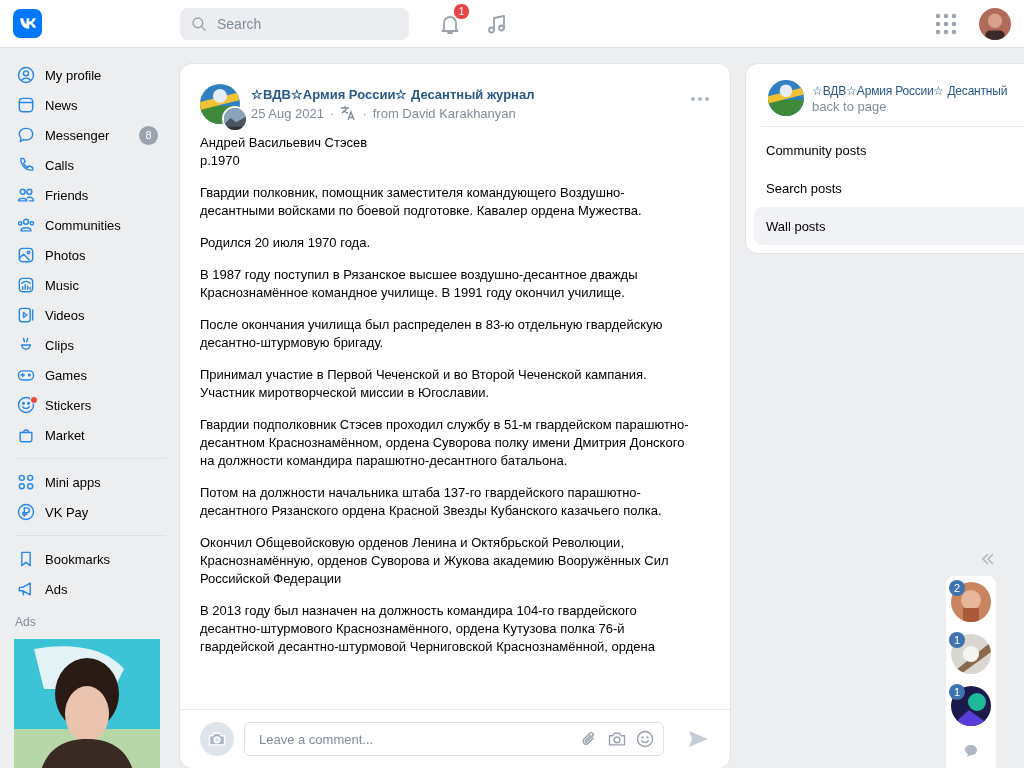 The image size is (1024, 768). Describe the element at coordinates (27, 23) in the screenshot. I see `vk-logo-icon` at that location.